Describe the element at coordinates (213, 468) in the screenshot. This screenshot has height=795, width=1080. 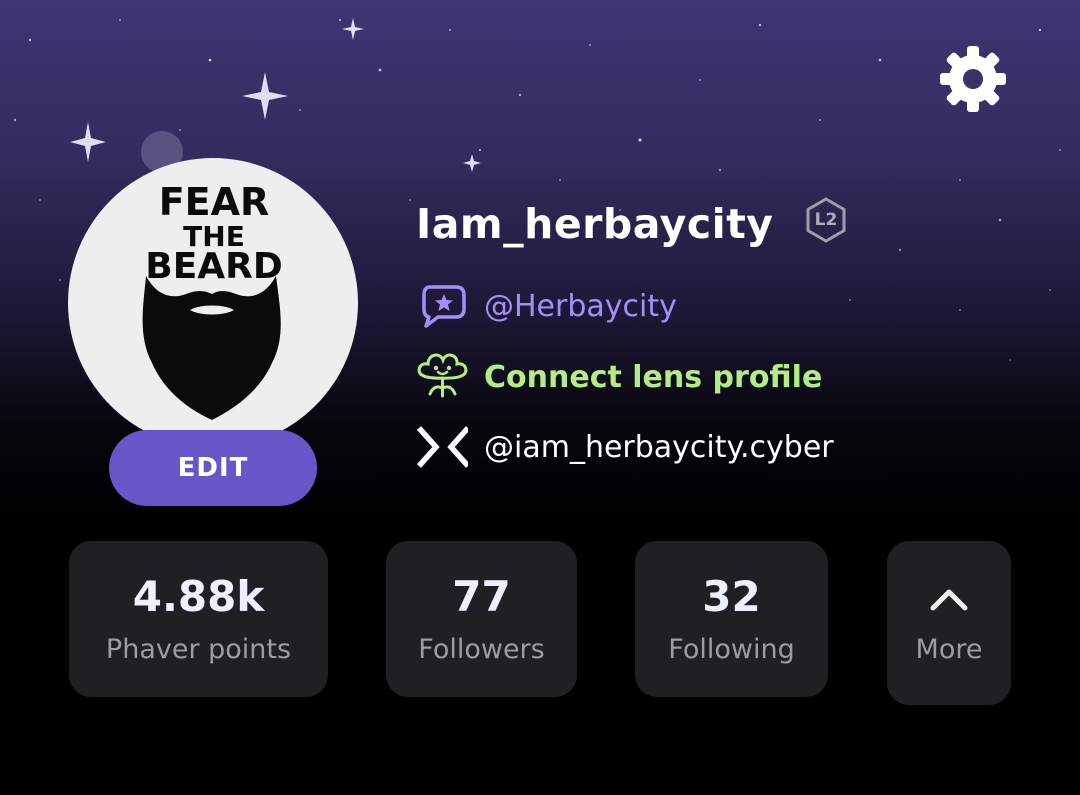
I see `edit-profile-button: EDIT` at that location.